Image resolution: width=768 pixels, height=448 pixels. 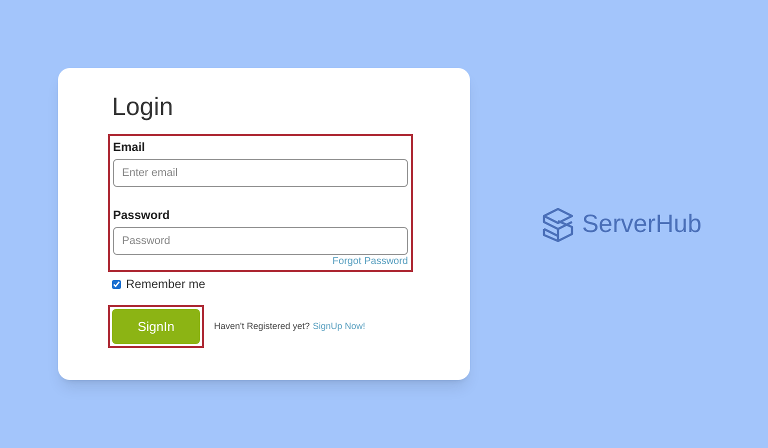 What do you see at coordinates (116, 284) in the screenshot?
I see `remember-checkbox` at bounding box center [116, 284].